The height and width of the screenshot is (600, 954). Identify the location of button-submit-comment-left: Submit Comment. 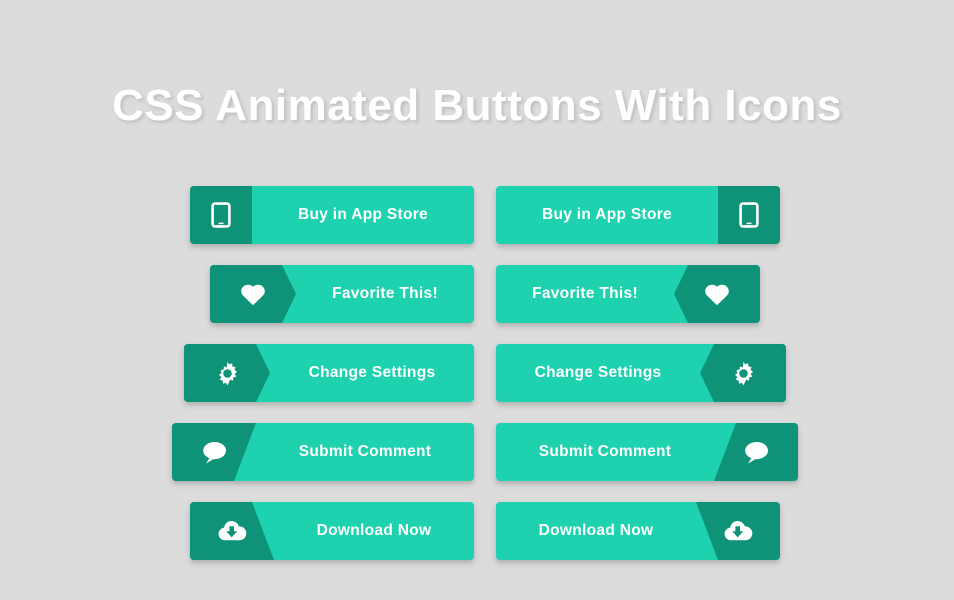
(323, 452).